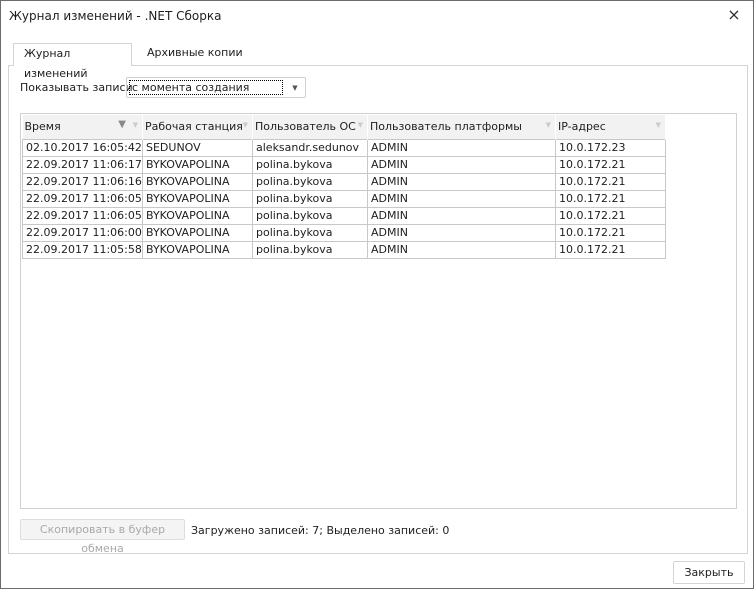  Describe the element at coordinates (197, 147) in the screenshot. I see `table-cell: SEDUNOV` at that location.